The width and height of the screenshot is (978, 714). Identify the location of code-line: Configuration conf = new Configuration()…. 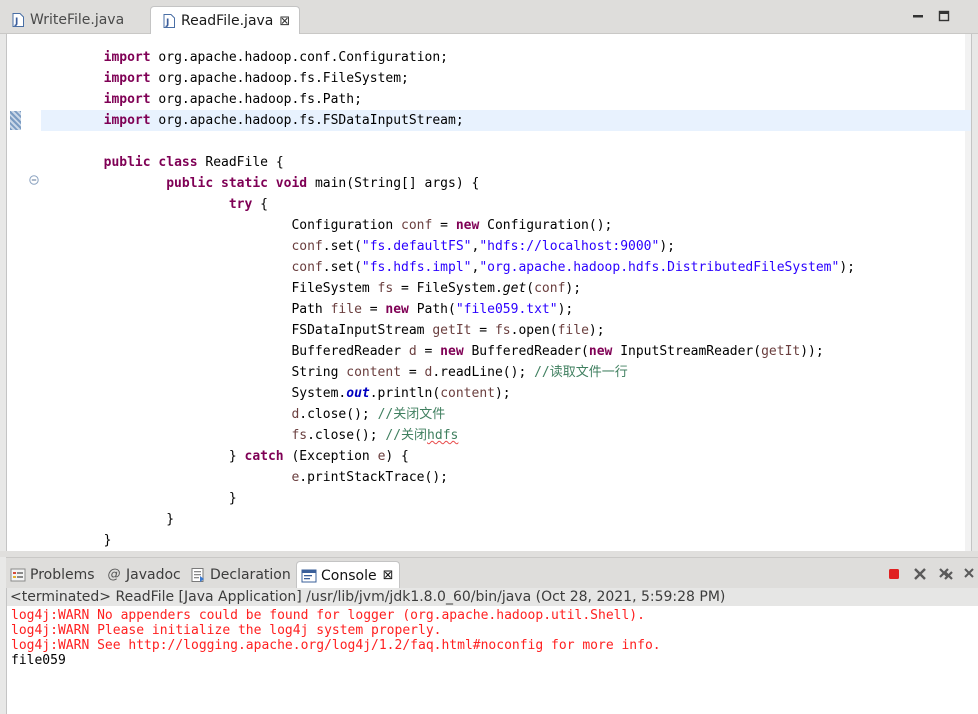
(452, 225).